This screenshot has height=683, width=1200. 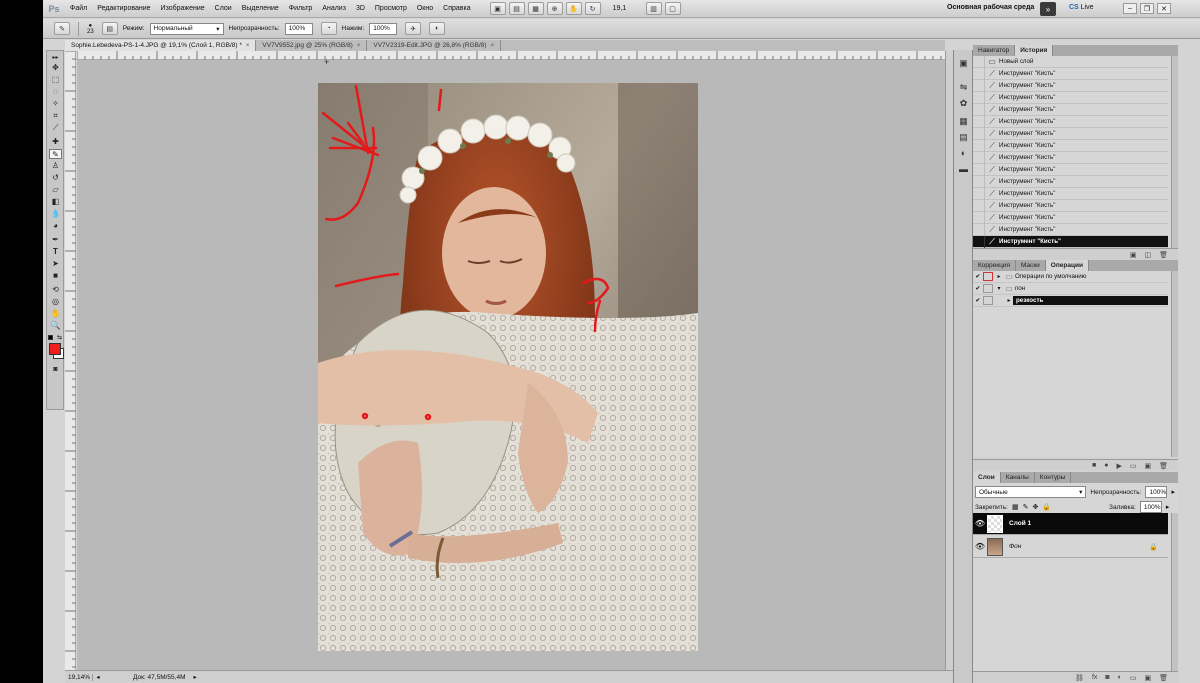 What do you see at coordinates (55, 202) in the screenshot?
I see `gradient-tool-icon: ◧` at bounding box center [55, 202].